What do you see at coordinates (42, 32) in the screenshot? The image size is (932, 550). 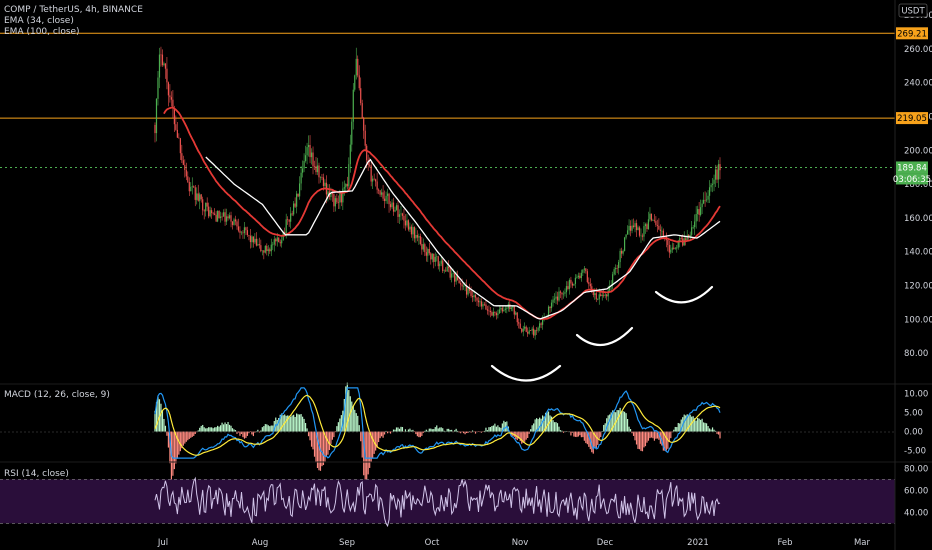 I see `ema100-legend: EMA (100, close)` at bounding box center [42, 32].